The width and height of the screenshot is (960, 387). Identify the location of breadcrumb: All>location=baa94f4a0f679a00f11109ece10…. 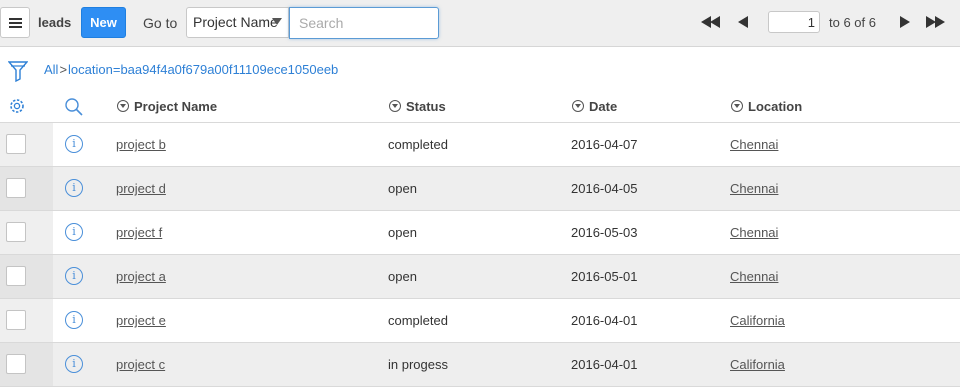
(191, 69).